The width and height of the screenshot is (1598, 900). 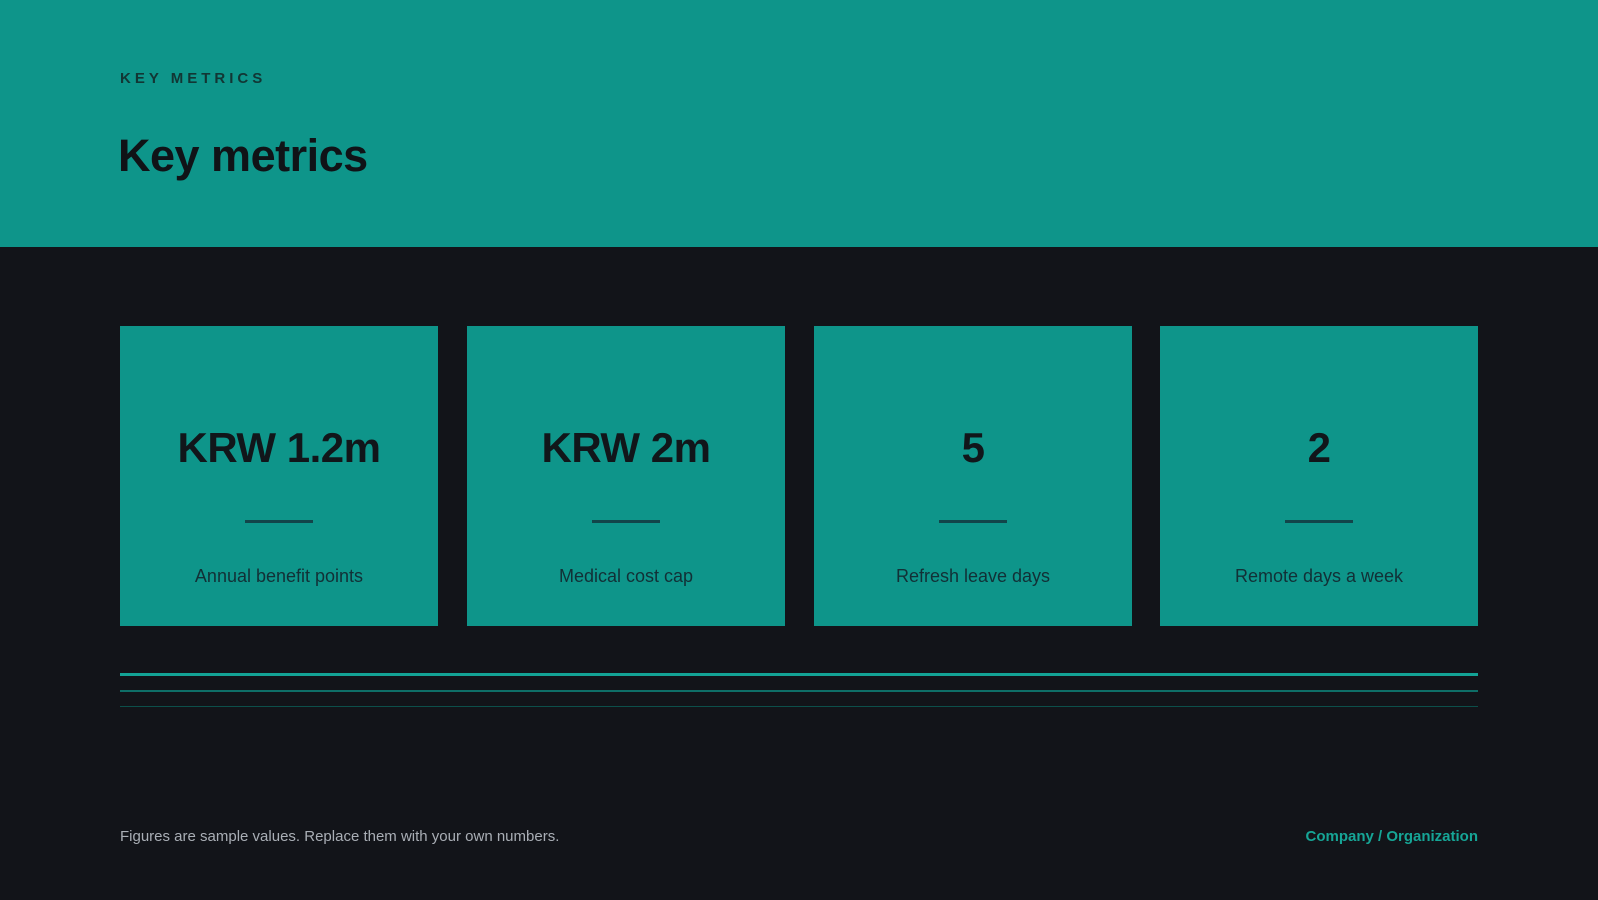 What do you see at coordinates (279, 476) in the screenshot?
I see `metric-card-benefit-points: KRW 1.2m Annual benefit points` at bounding box center [279, 476].